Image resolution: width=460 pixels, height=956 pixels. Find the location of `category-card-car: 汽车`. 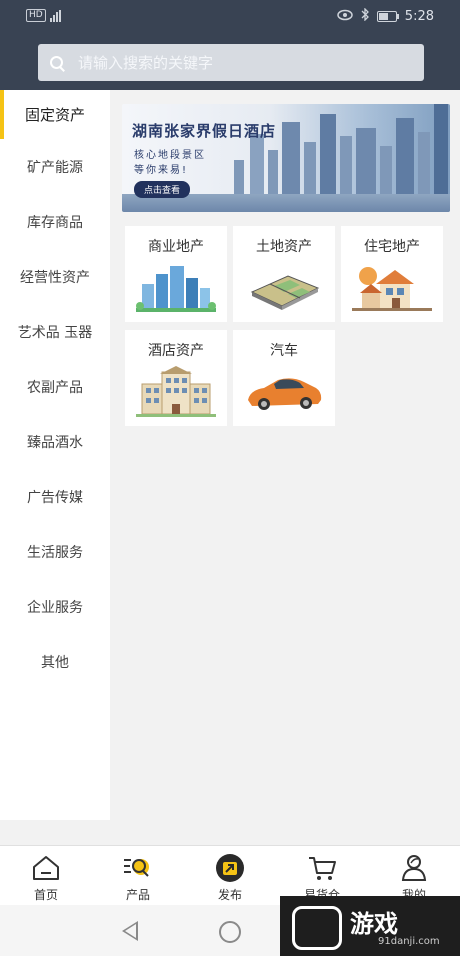

category-card-car: 汽车 is located at coordinates (284, 378).